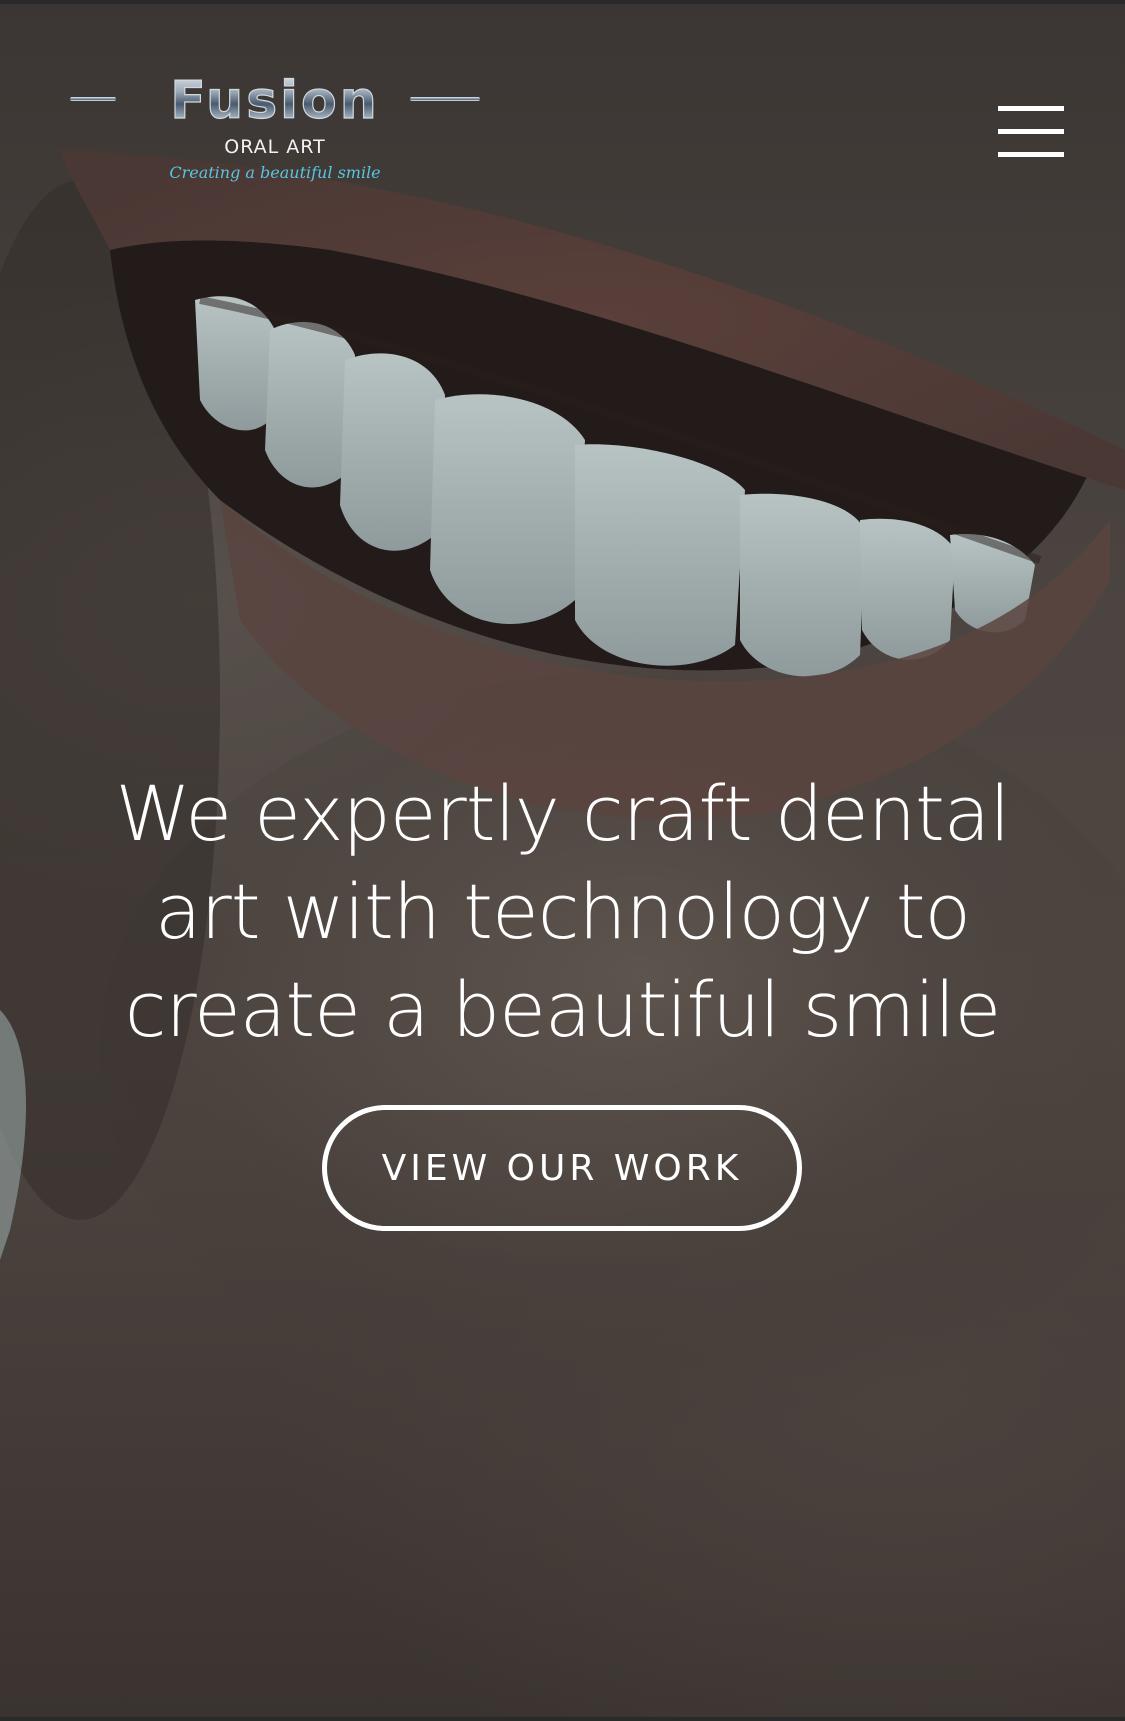 The width and height of the screenshot is (1125, 1721). Describe the element at coordinates (562, 1168) in the screenshot. I see `view-our-work-button: VIEW OUR WORK` at that location.